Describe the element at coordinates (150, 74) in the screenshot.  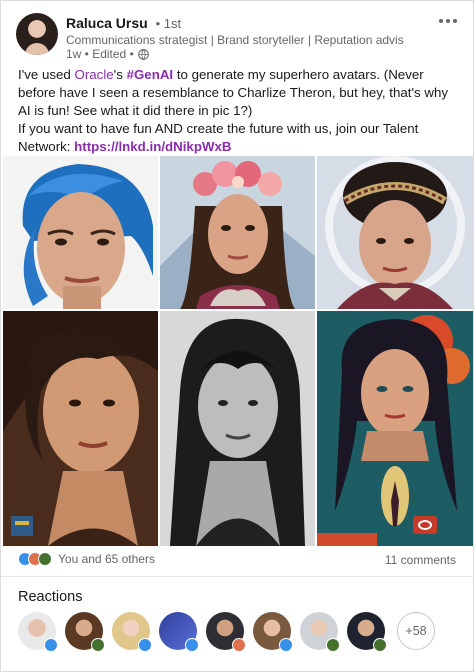
I see `genai-hashtag: #GenAI` at that location.